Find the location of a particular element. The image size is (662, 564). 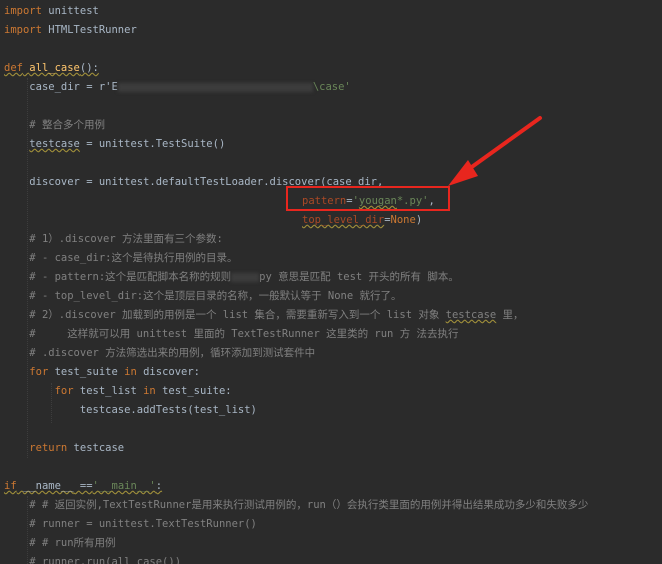

annotation-arrow-icon is located at coordinates (495, 151).